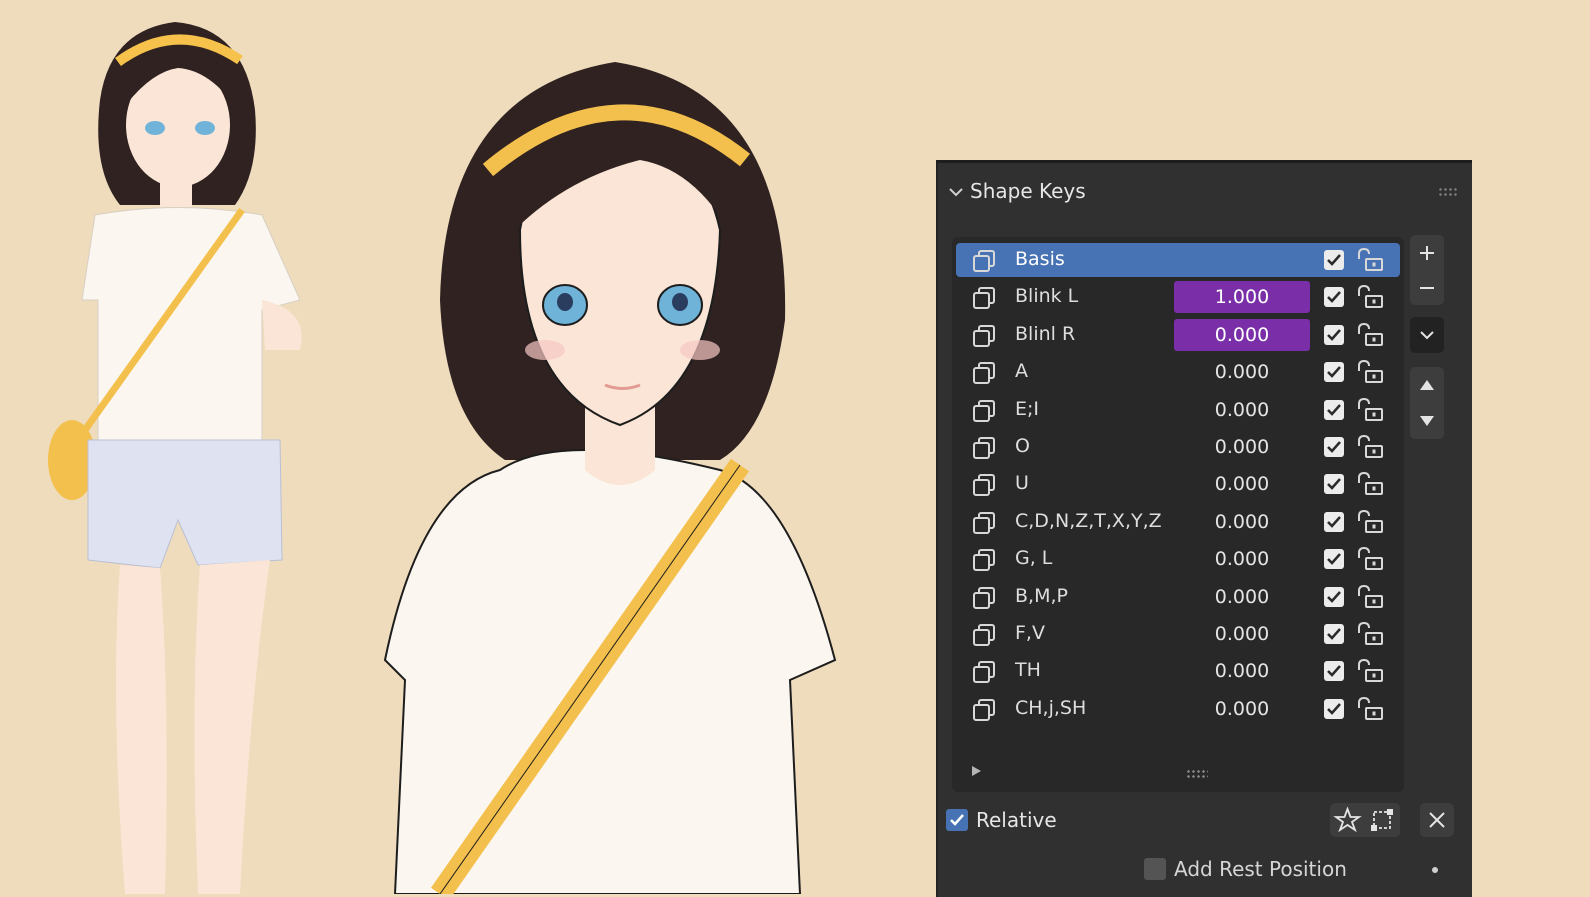 This screenshot has height=897, width=1590. I want to click on edit-mode-button, so click(1382, 820).